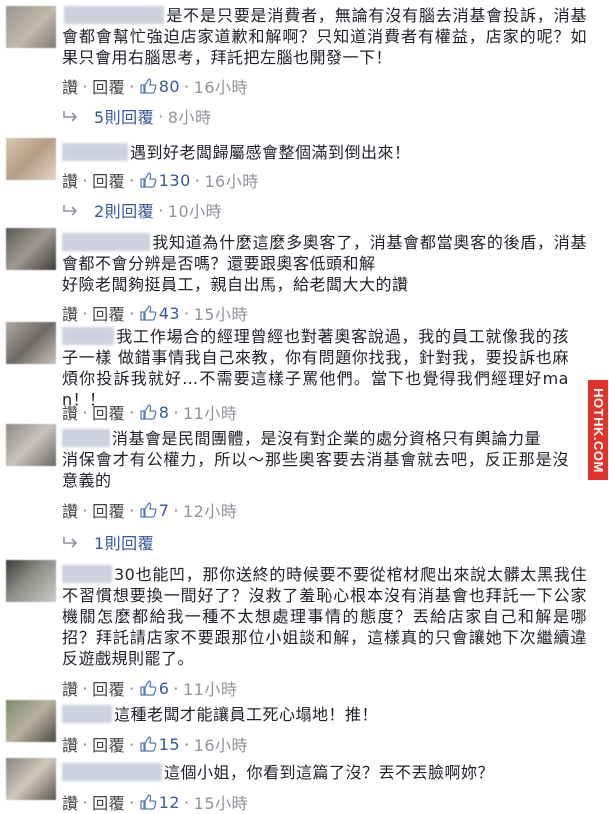 Image resolution: width=609 pixels, height=814 pixels. I want to click on like-count: 130, so click(175, 180).